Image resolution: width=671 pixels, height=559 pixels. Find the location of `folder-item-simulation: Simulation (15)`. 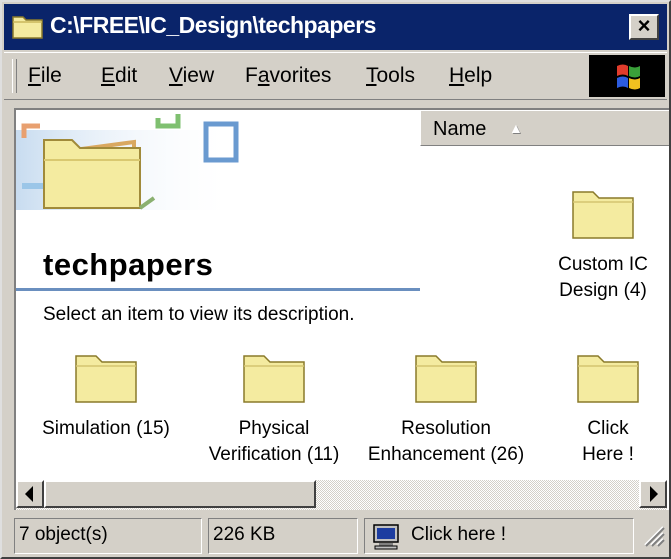

folder-item-simulation: Simulation (15) is located at coordinates (106, 396).